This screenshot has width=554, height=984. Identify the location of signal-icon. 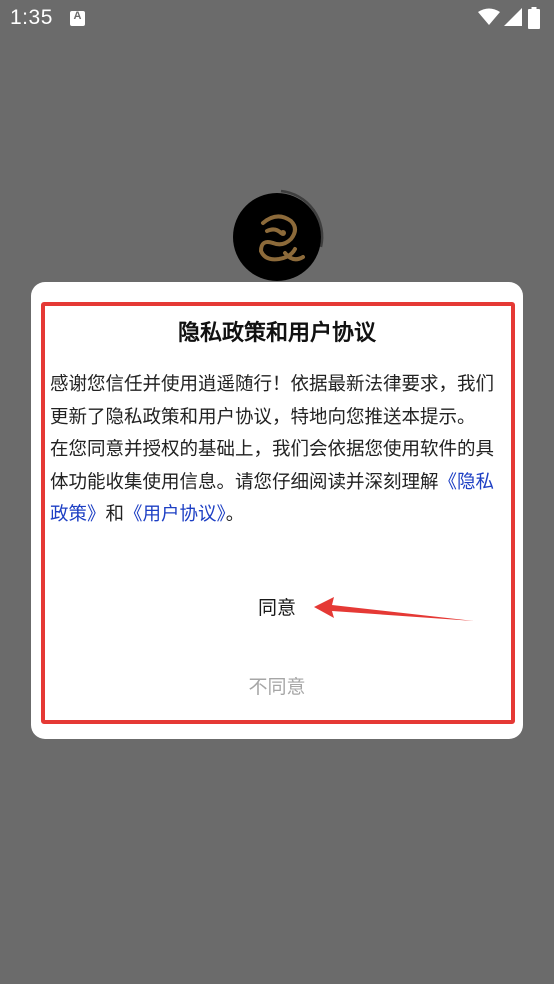
(513, 17).